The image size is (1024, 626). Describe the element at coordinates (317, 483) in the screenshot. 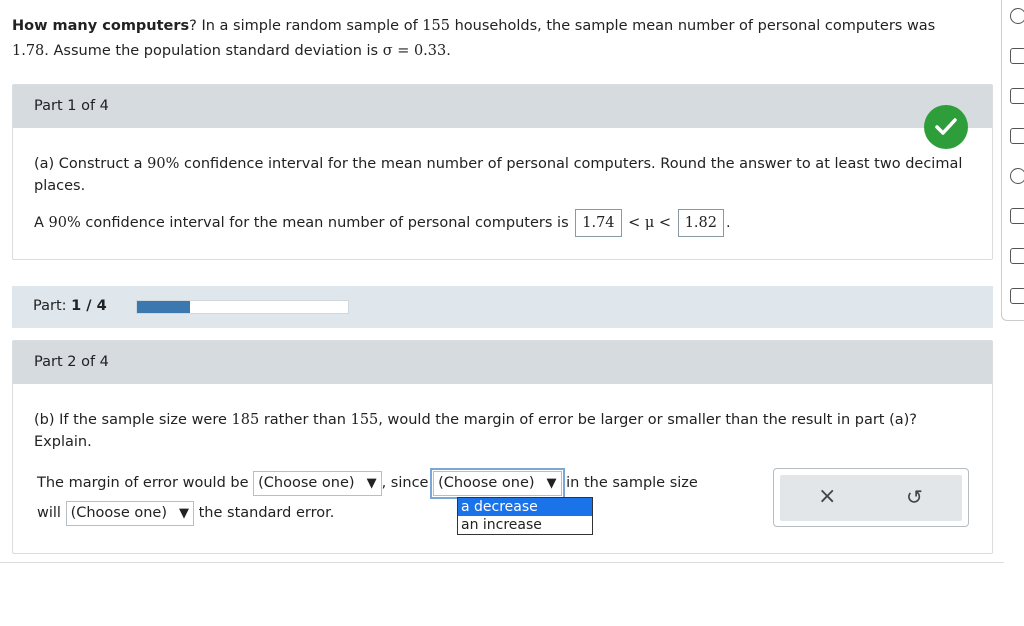

I see `margin-select: (Choose one) ▼` at that location.